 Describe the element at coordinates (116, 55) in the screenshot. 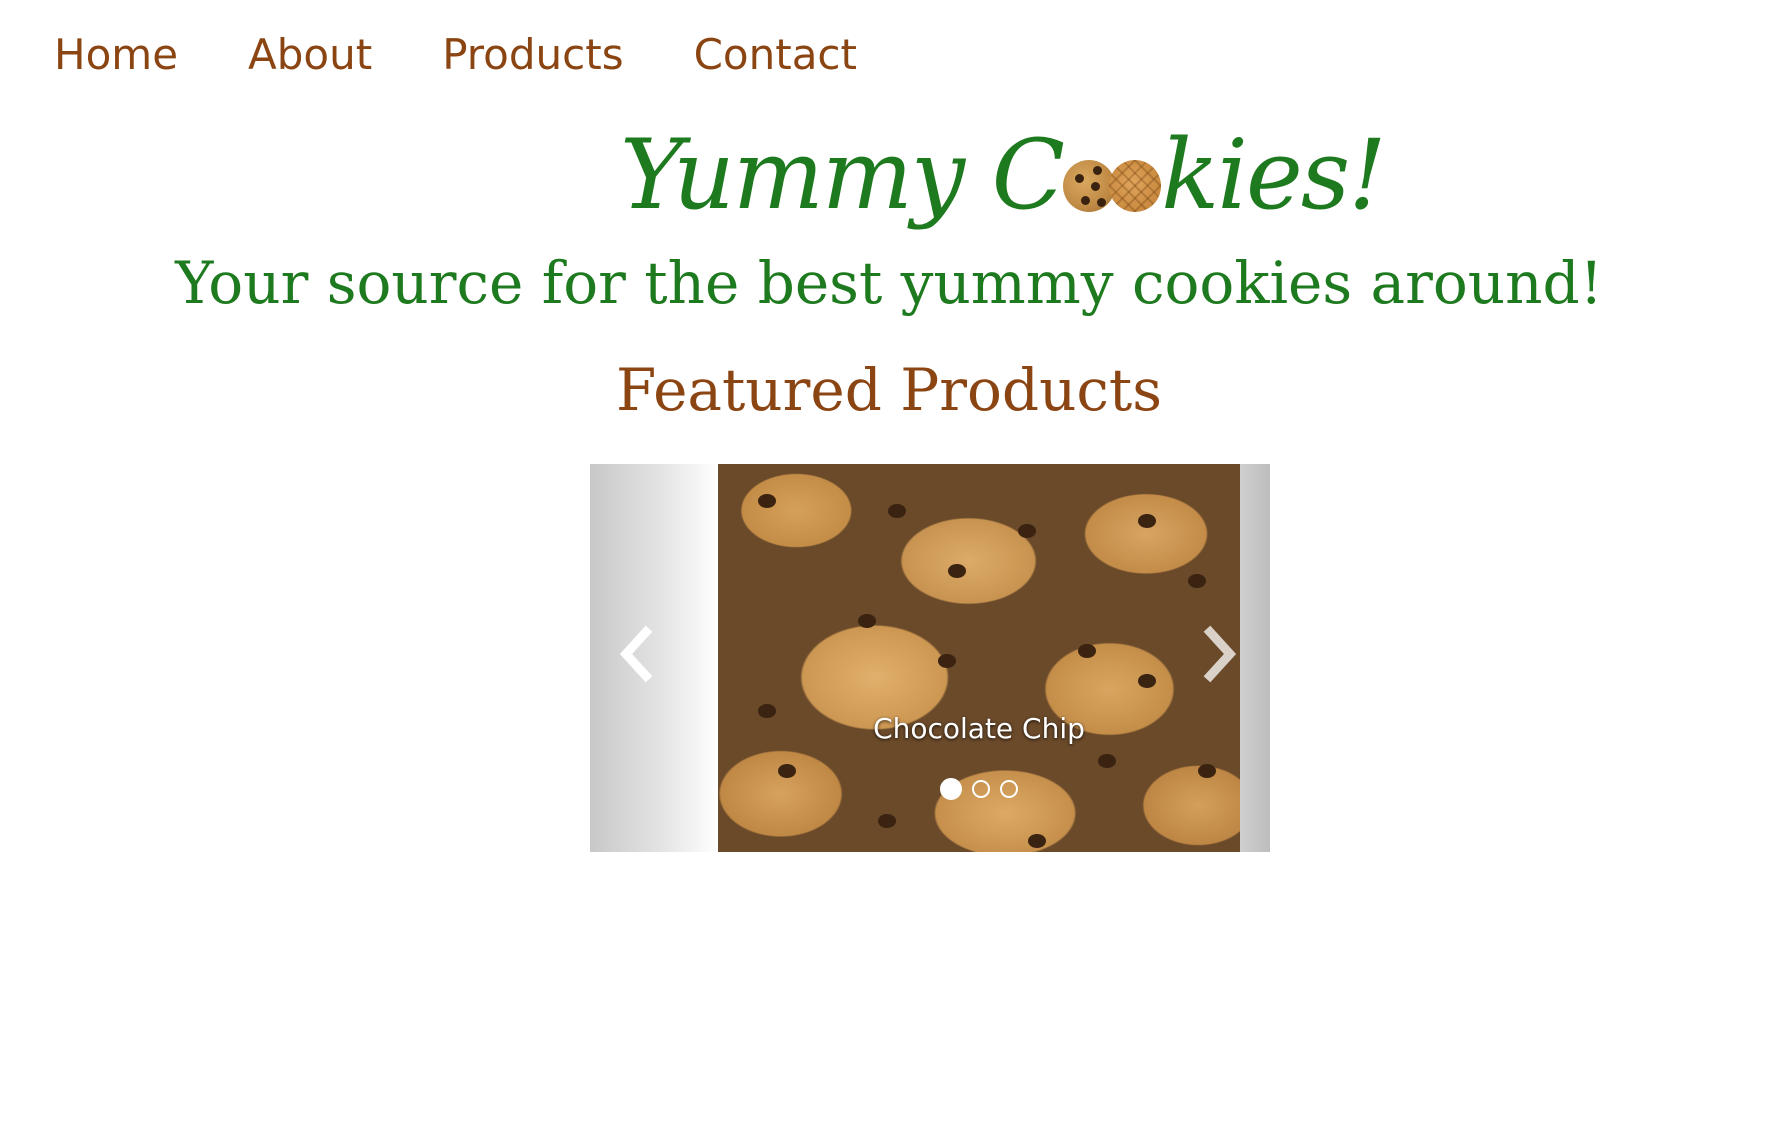

I see `nav-home-link: Home` at that location.